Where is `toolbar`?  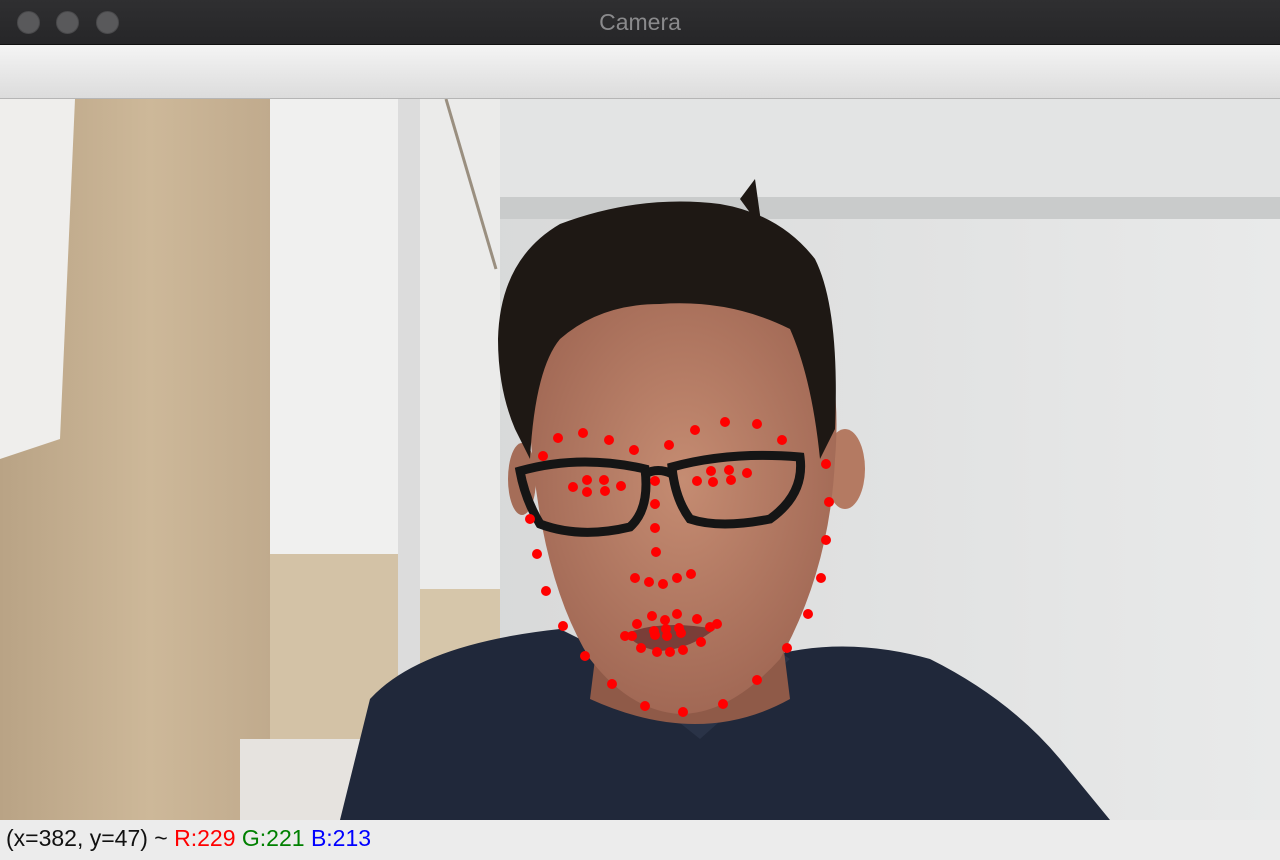 toolbar is located at coordinates (640, 72).